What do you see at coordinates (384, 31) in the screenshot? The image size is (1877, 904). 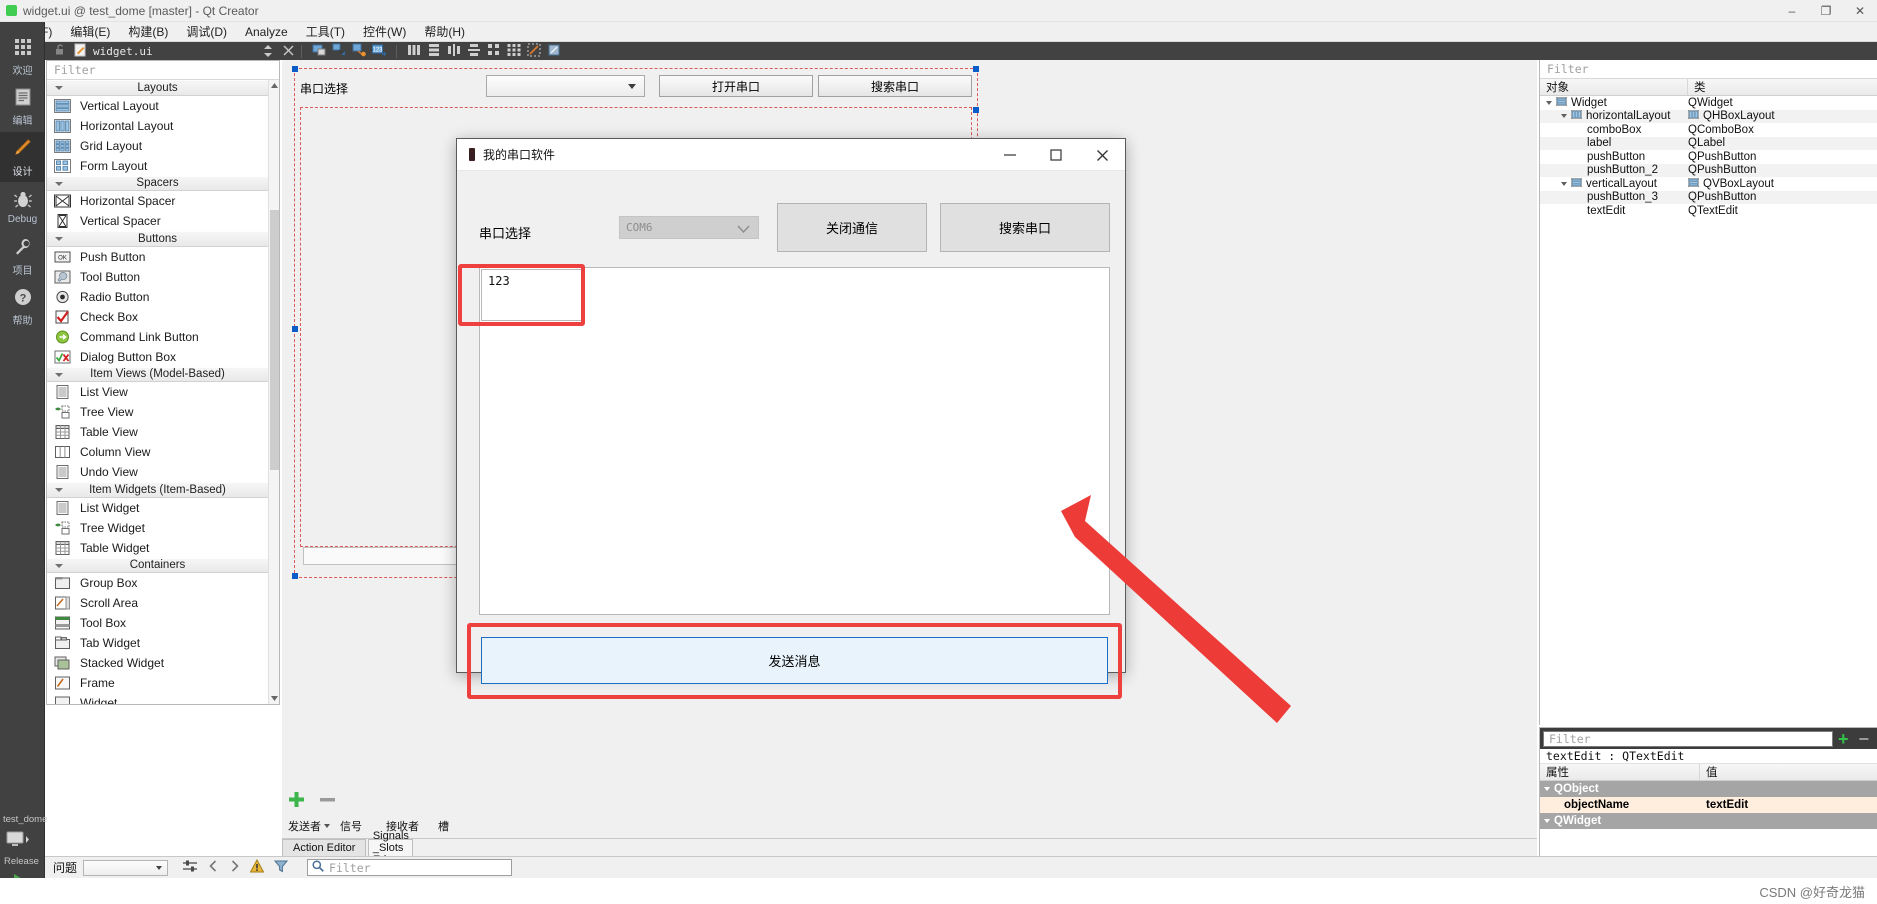 I see `menu-widgets: 控件(W)` at bounding box center [384, 31].